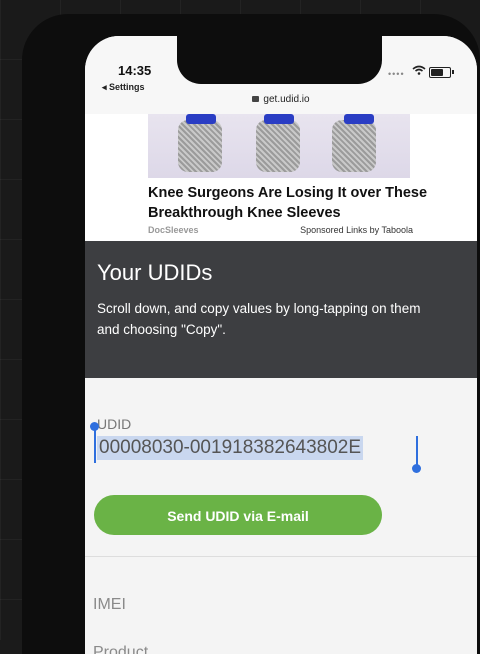 This screenshot has height=654, width=480. What do you see at coordinates (256, 99) in the screenshot?
I see `lock-icon` at bounding box center [256, 99].